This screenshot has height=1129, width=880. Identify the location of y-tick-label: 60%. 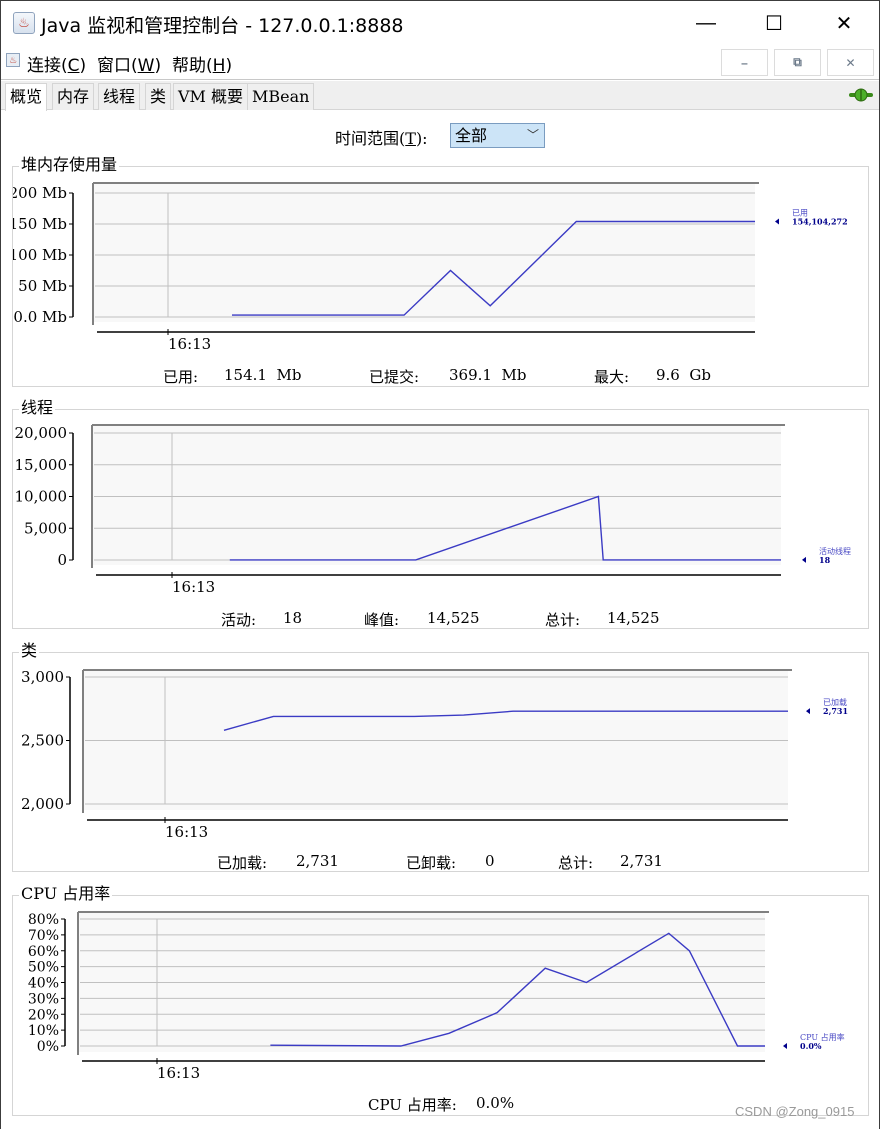
(43, 952).